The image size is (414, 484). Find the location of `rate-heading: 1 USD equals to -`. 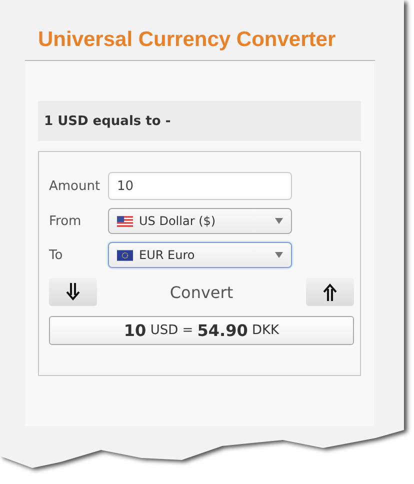

rate-heading: 1 USD equals to - is located at coordinates (107, 121).